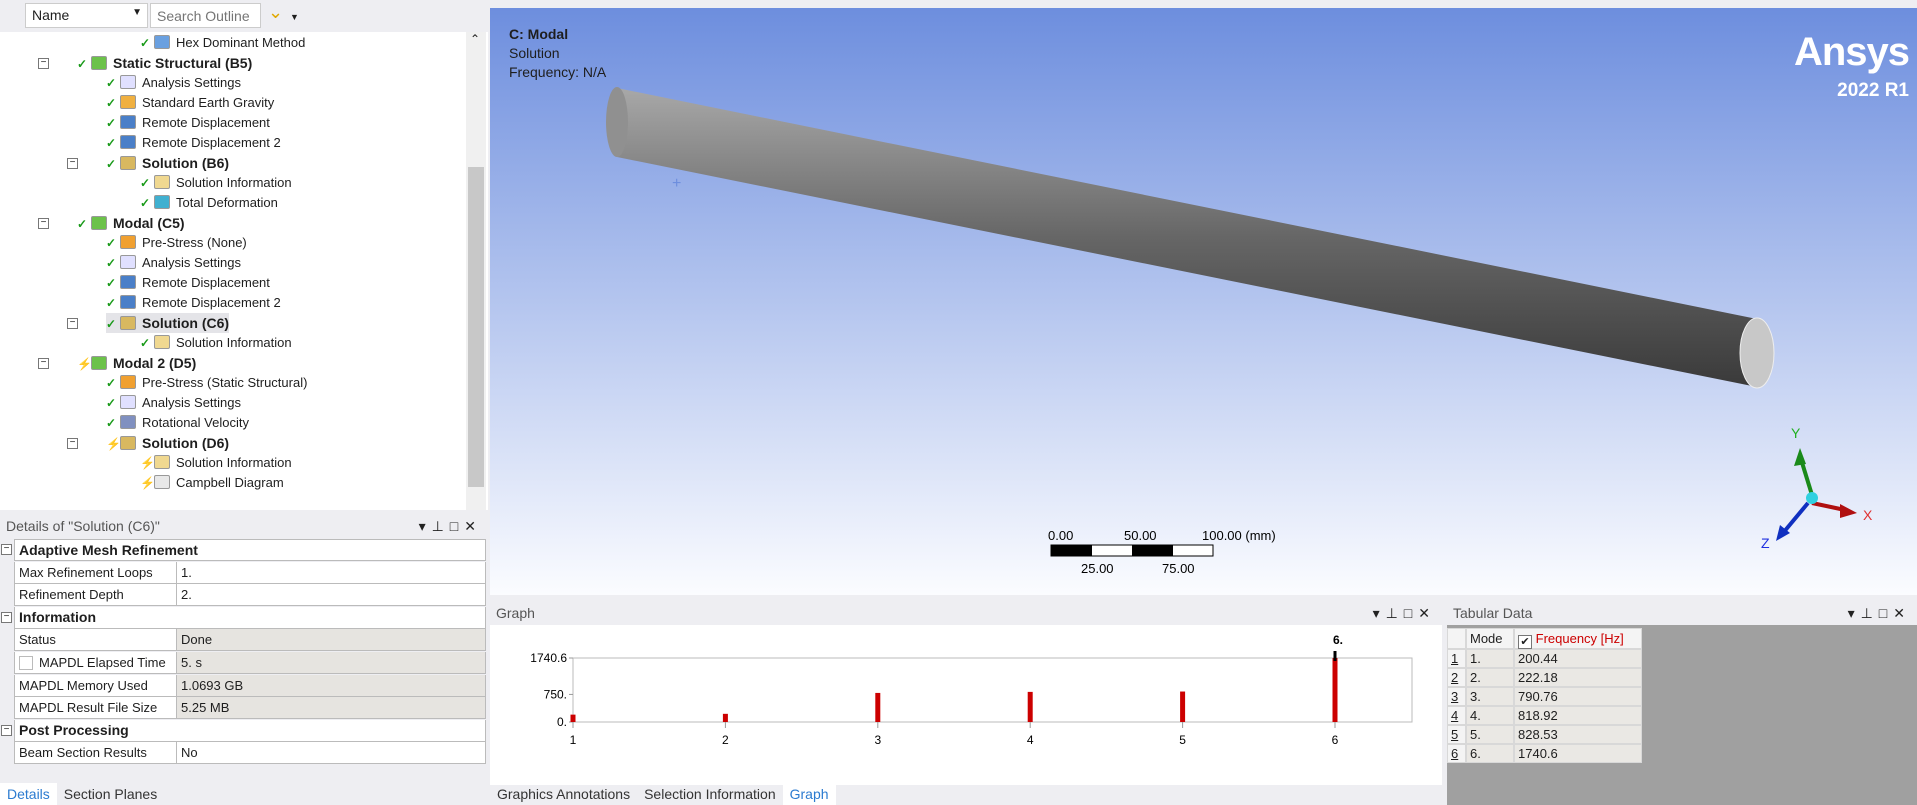 Image resolution: width=1917 pixels, height=805 pixels. Describe the element at coordinates (1490, 658) in the screenshot. I see `mode-cell: 1.` at that location.